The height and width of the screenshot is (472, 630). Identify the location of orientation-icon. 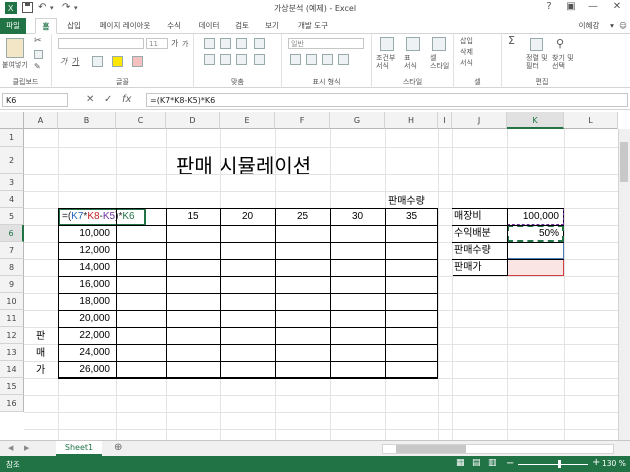
(259, 43).